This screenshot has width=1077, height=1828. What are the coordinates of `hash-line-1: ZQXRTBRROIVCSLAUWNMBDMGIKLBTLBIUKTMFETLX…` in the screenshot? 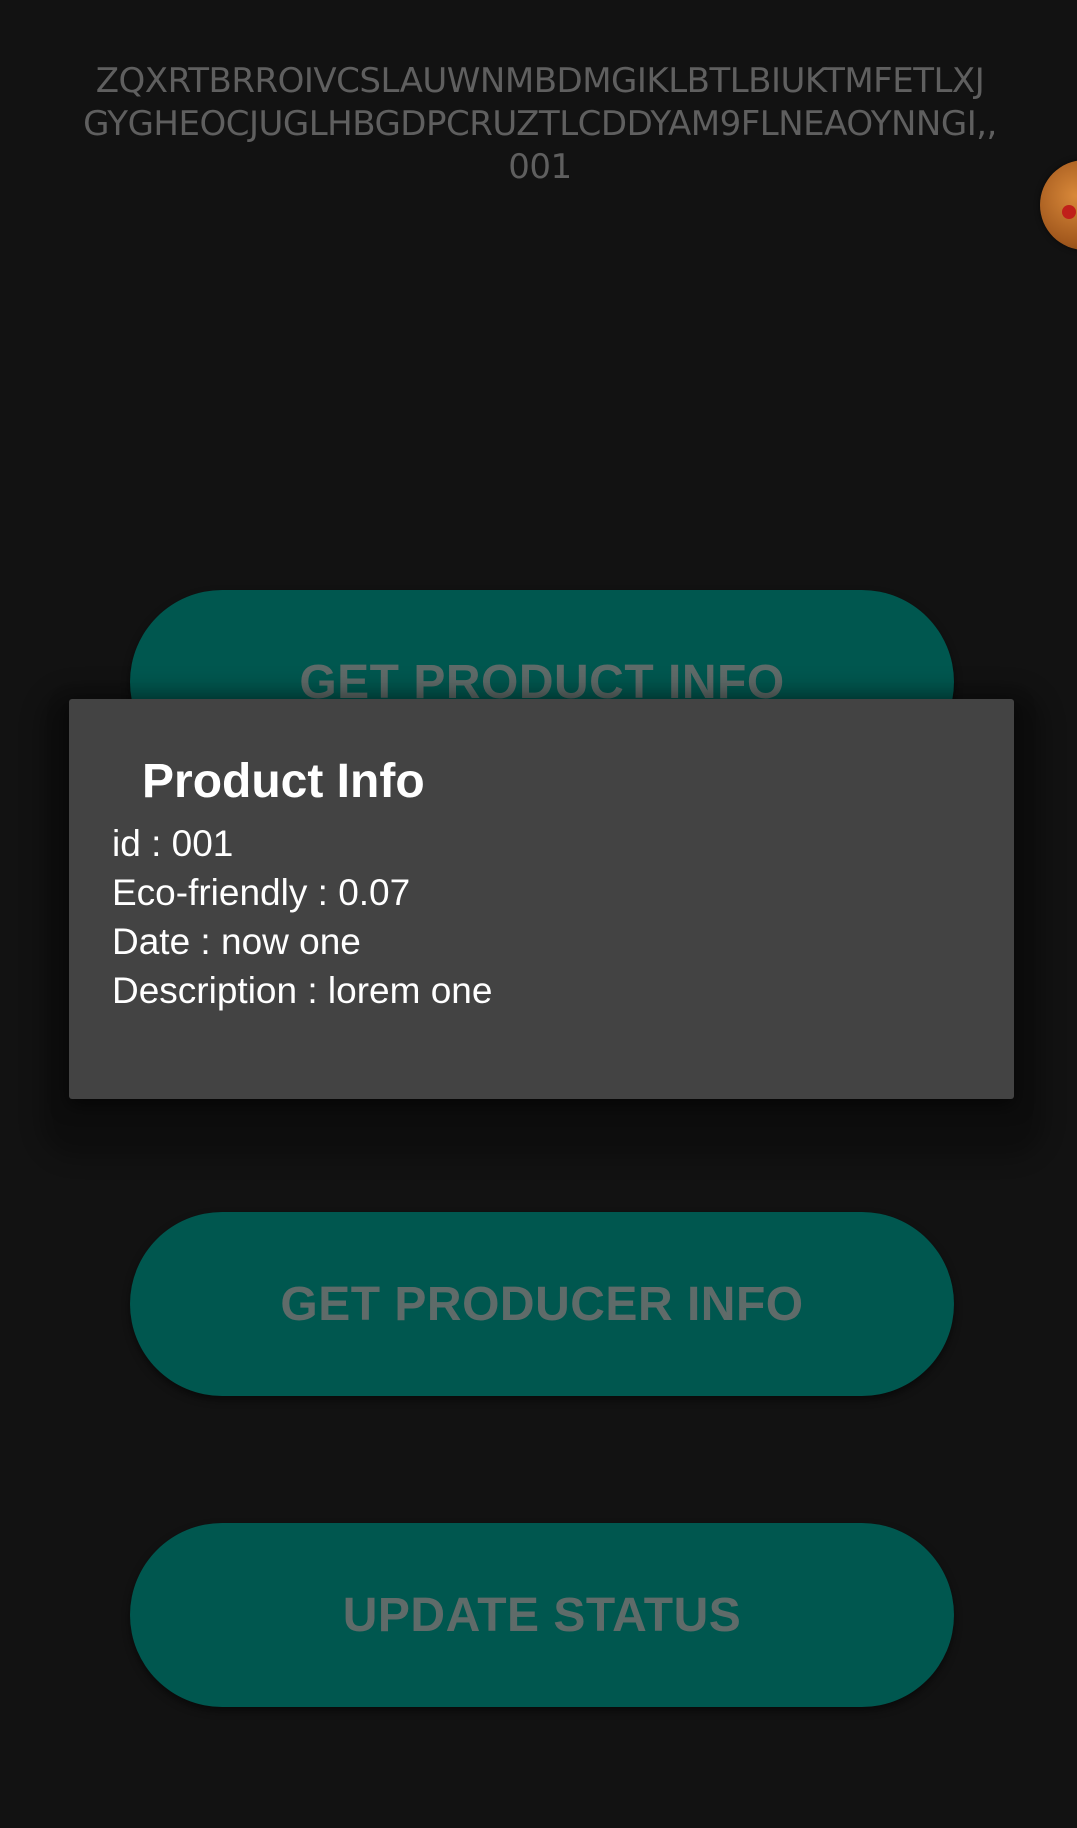 It's located at (540, 81).